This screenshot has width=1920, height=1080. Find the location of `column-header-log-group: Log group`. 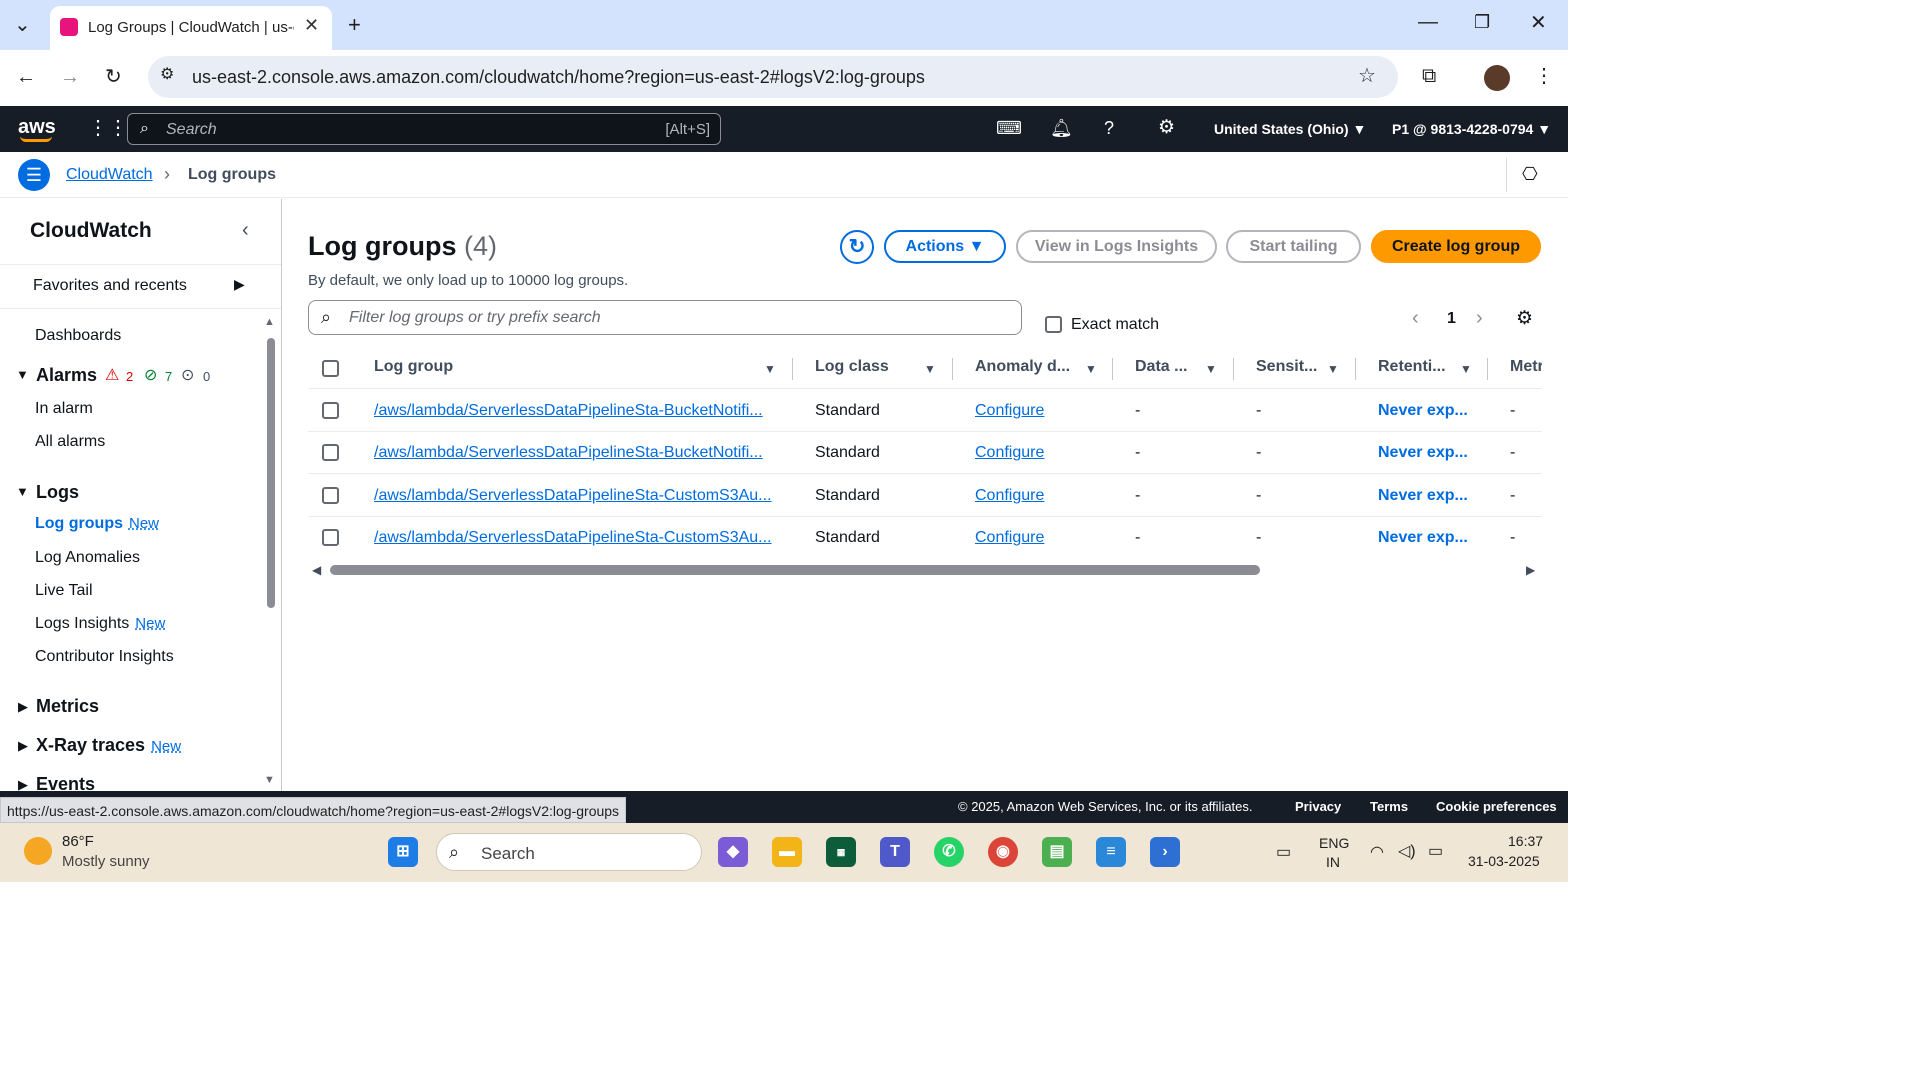

column-header-log-group: Log group is located at coordinates (413, 367).